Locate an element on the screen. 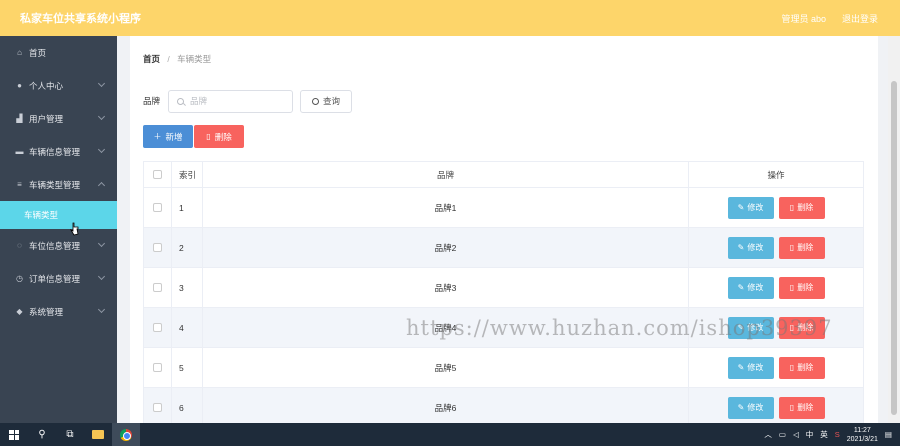 The width and height of the screenshot is (900, 446). notification-icon: ▤ is located at coordinates (888, 434).